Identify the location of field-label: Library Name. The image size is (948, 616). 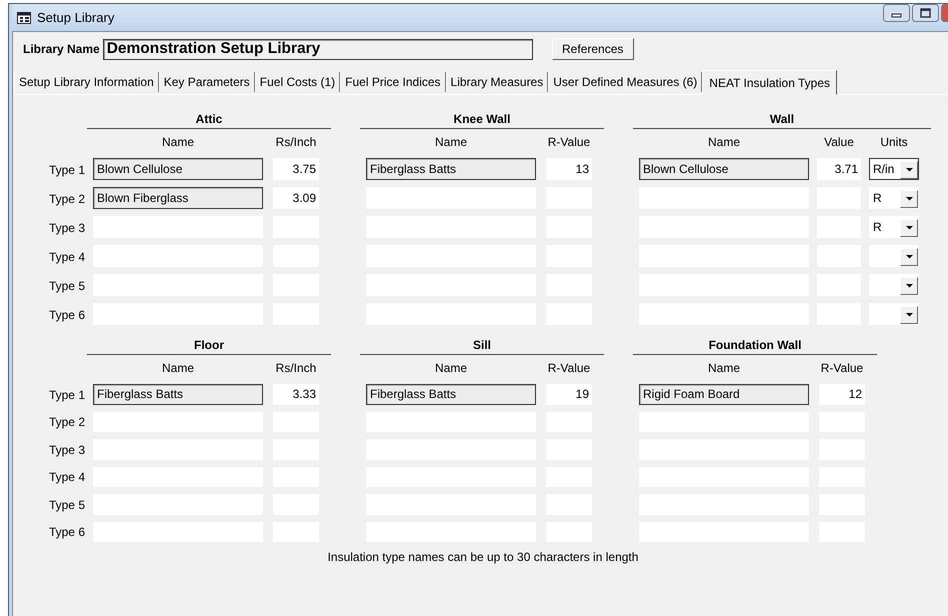
(61, 49).